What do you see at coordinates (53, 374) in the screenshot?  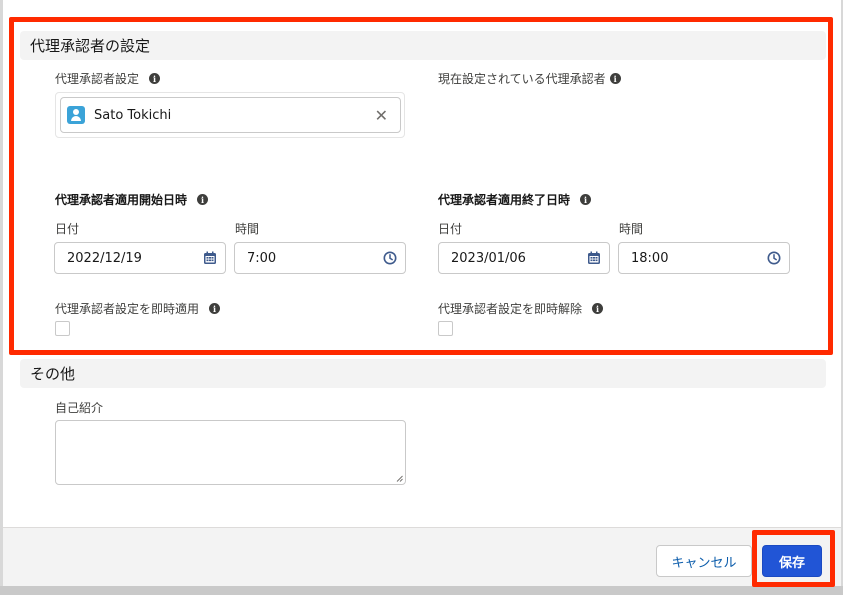 I see `other-section-title: その他` at bounding box center [53, 374].